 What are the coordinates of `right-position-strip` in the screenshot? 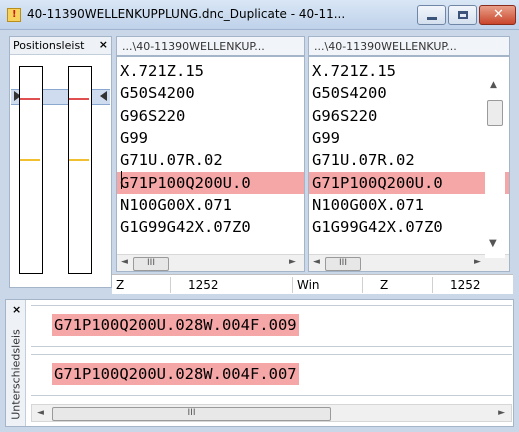 It's located at (80, 170).